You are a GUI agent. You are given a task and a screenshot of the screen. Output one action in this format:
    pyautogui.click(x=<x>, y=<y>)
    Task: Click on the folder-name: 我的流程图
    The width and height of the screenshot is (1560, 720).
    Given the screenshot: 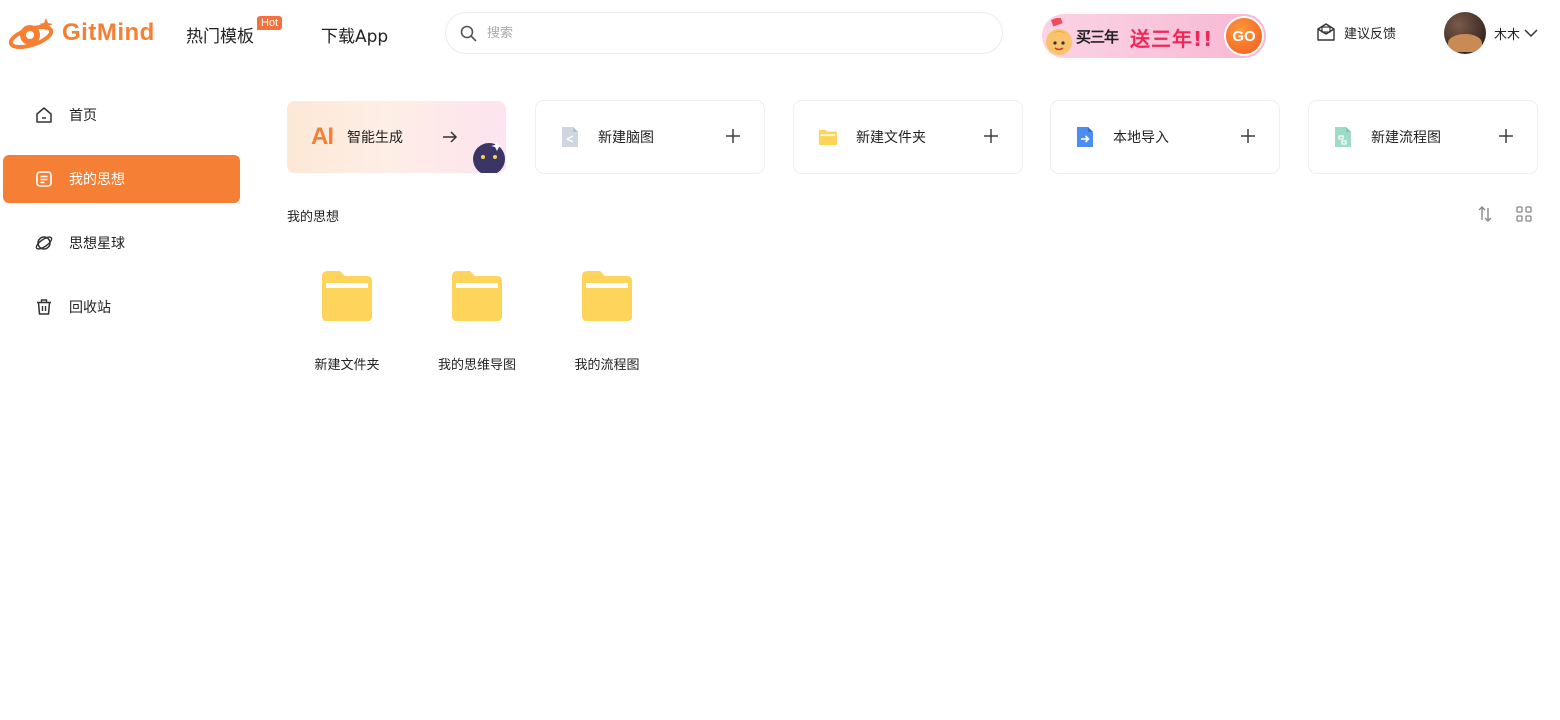 What is the action you would take?
    pyautogui.click(x=607, y=365)
    